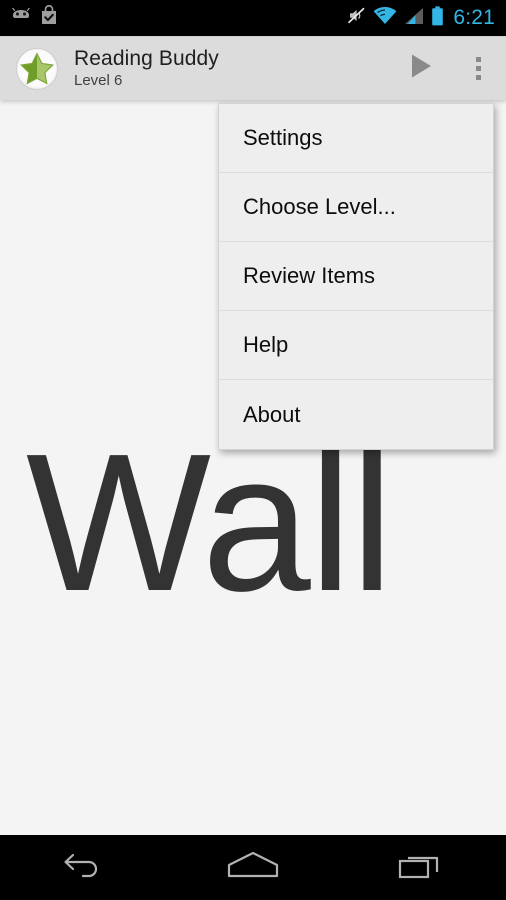 Image resolution: width=506 pixels, height=900 pixels. I want to click on menu-item-review-items: Review Items, so click(356, 276).